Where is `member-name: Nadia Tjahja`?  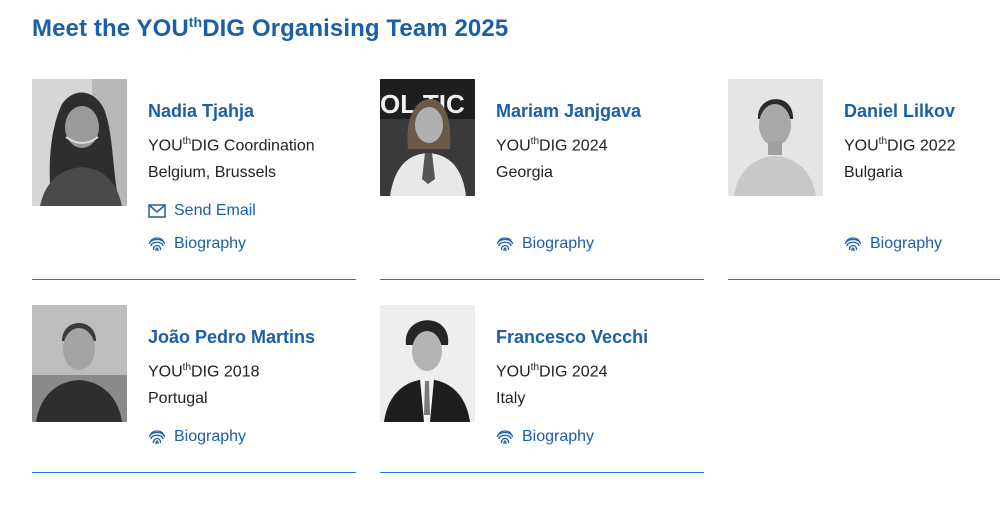
member-name: Nadia Tjahja is located at coordinates (201, 111).